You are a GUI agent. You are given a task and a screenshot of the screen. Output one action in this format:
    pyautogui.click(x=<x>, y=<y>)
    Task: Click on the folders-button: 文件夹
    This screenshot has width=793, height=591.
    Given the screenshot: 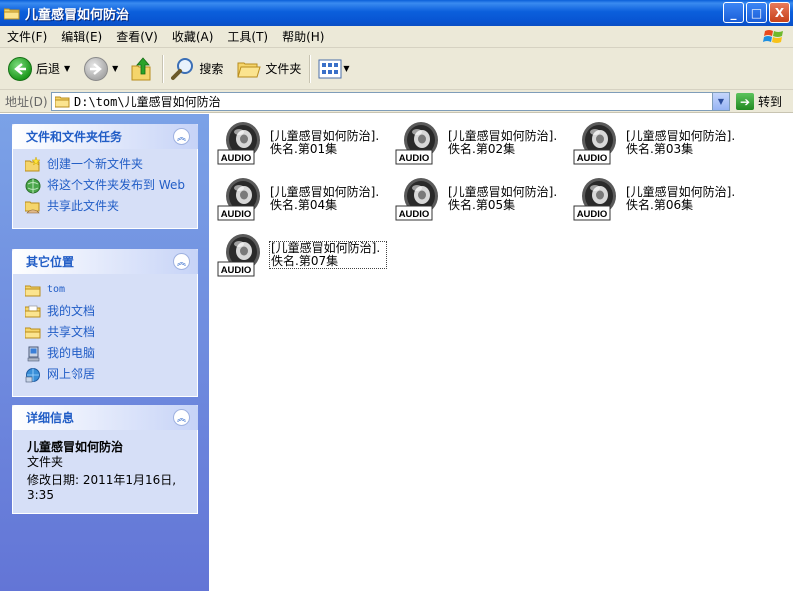 What is the action you would take?
    pyautogui.click(x=269, y=69)
    